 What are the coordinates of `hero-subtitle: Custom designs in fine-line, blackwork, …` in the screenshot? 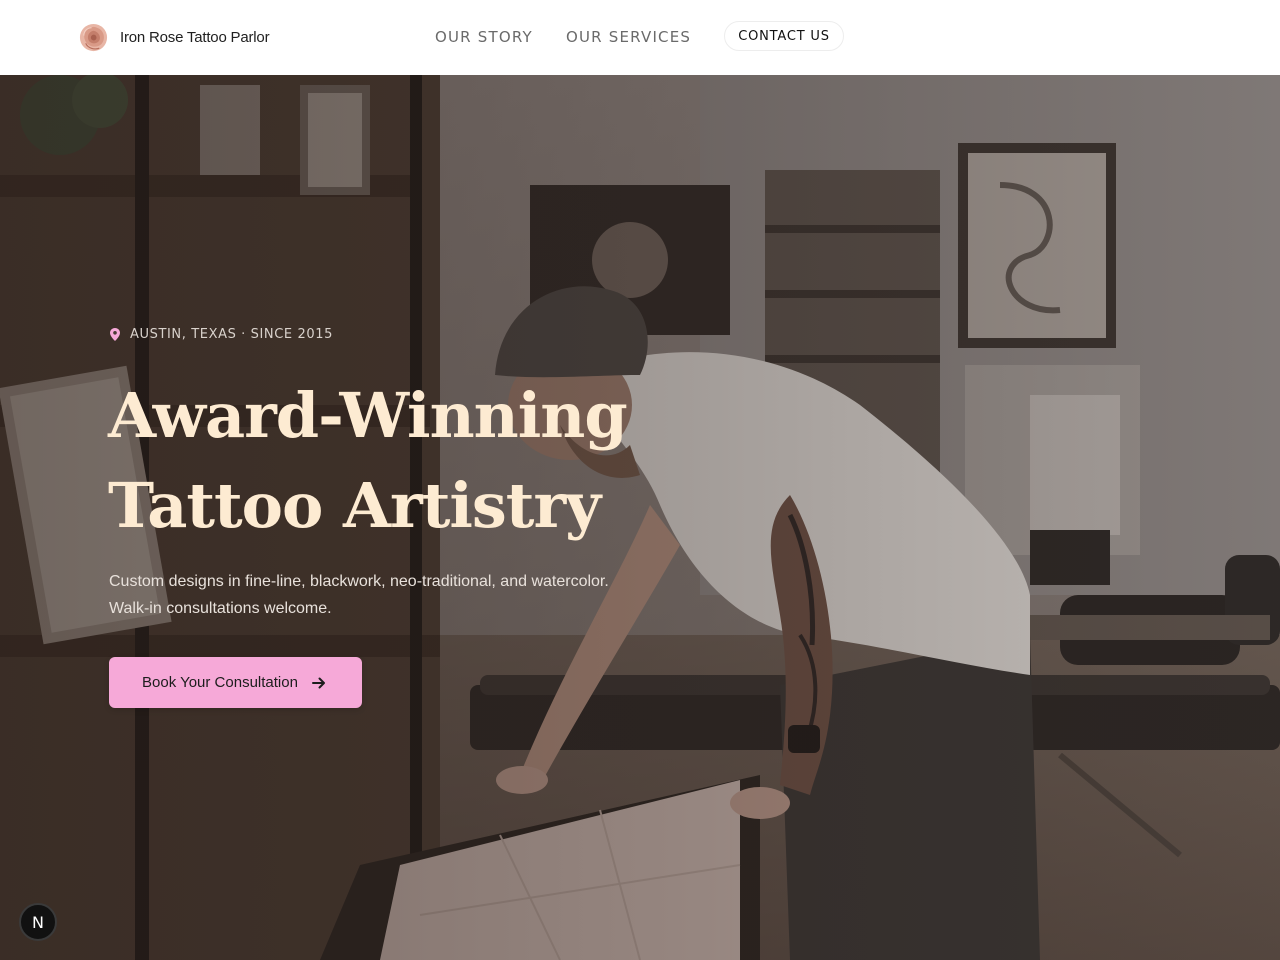 It's located at (389, 595).